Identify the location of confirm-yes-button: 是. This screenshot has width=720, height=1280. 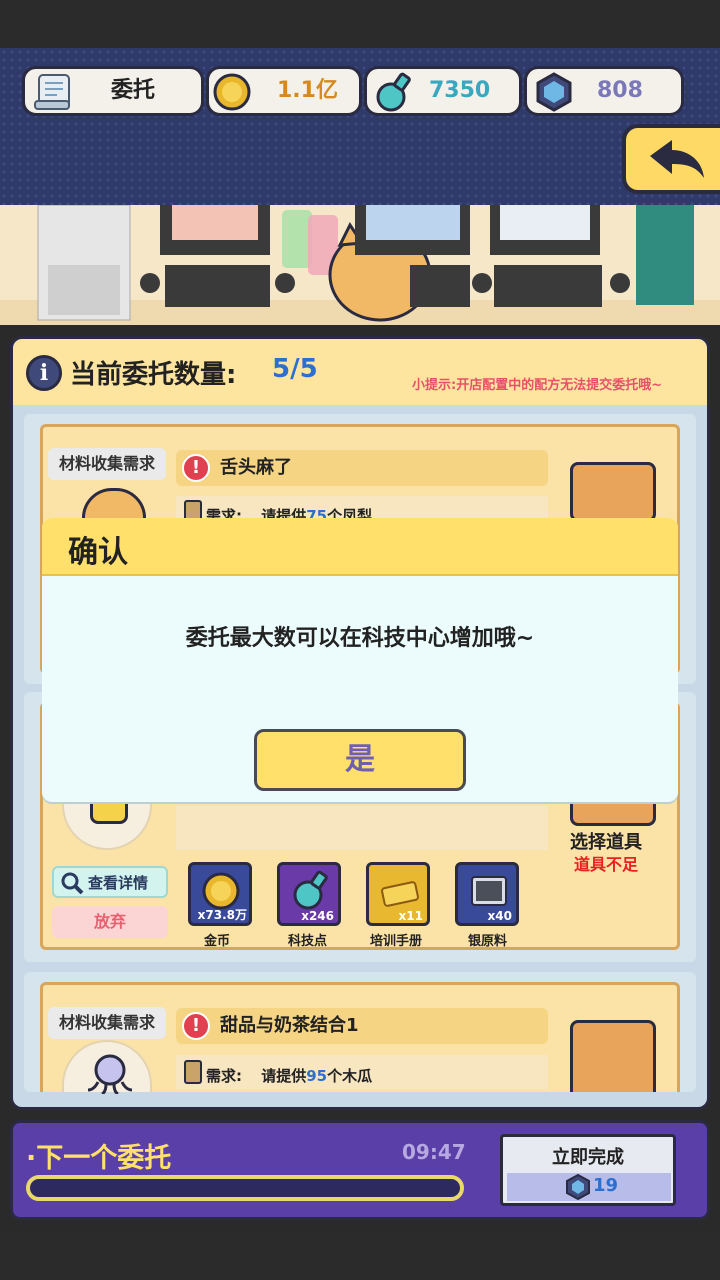
(360, 760).